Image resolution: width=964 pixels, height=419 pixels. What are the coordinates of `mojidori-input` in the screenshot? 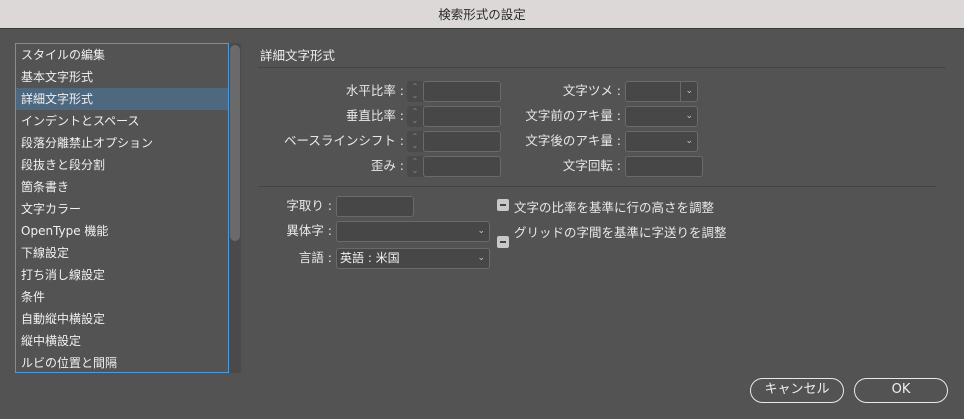 It's located at (375, 206).